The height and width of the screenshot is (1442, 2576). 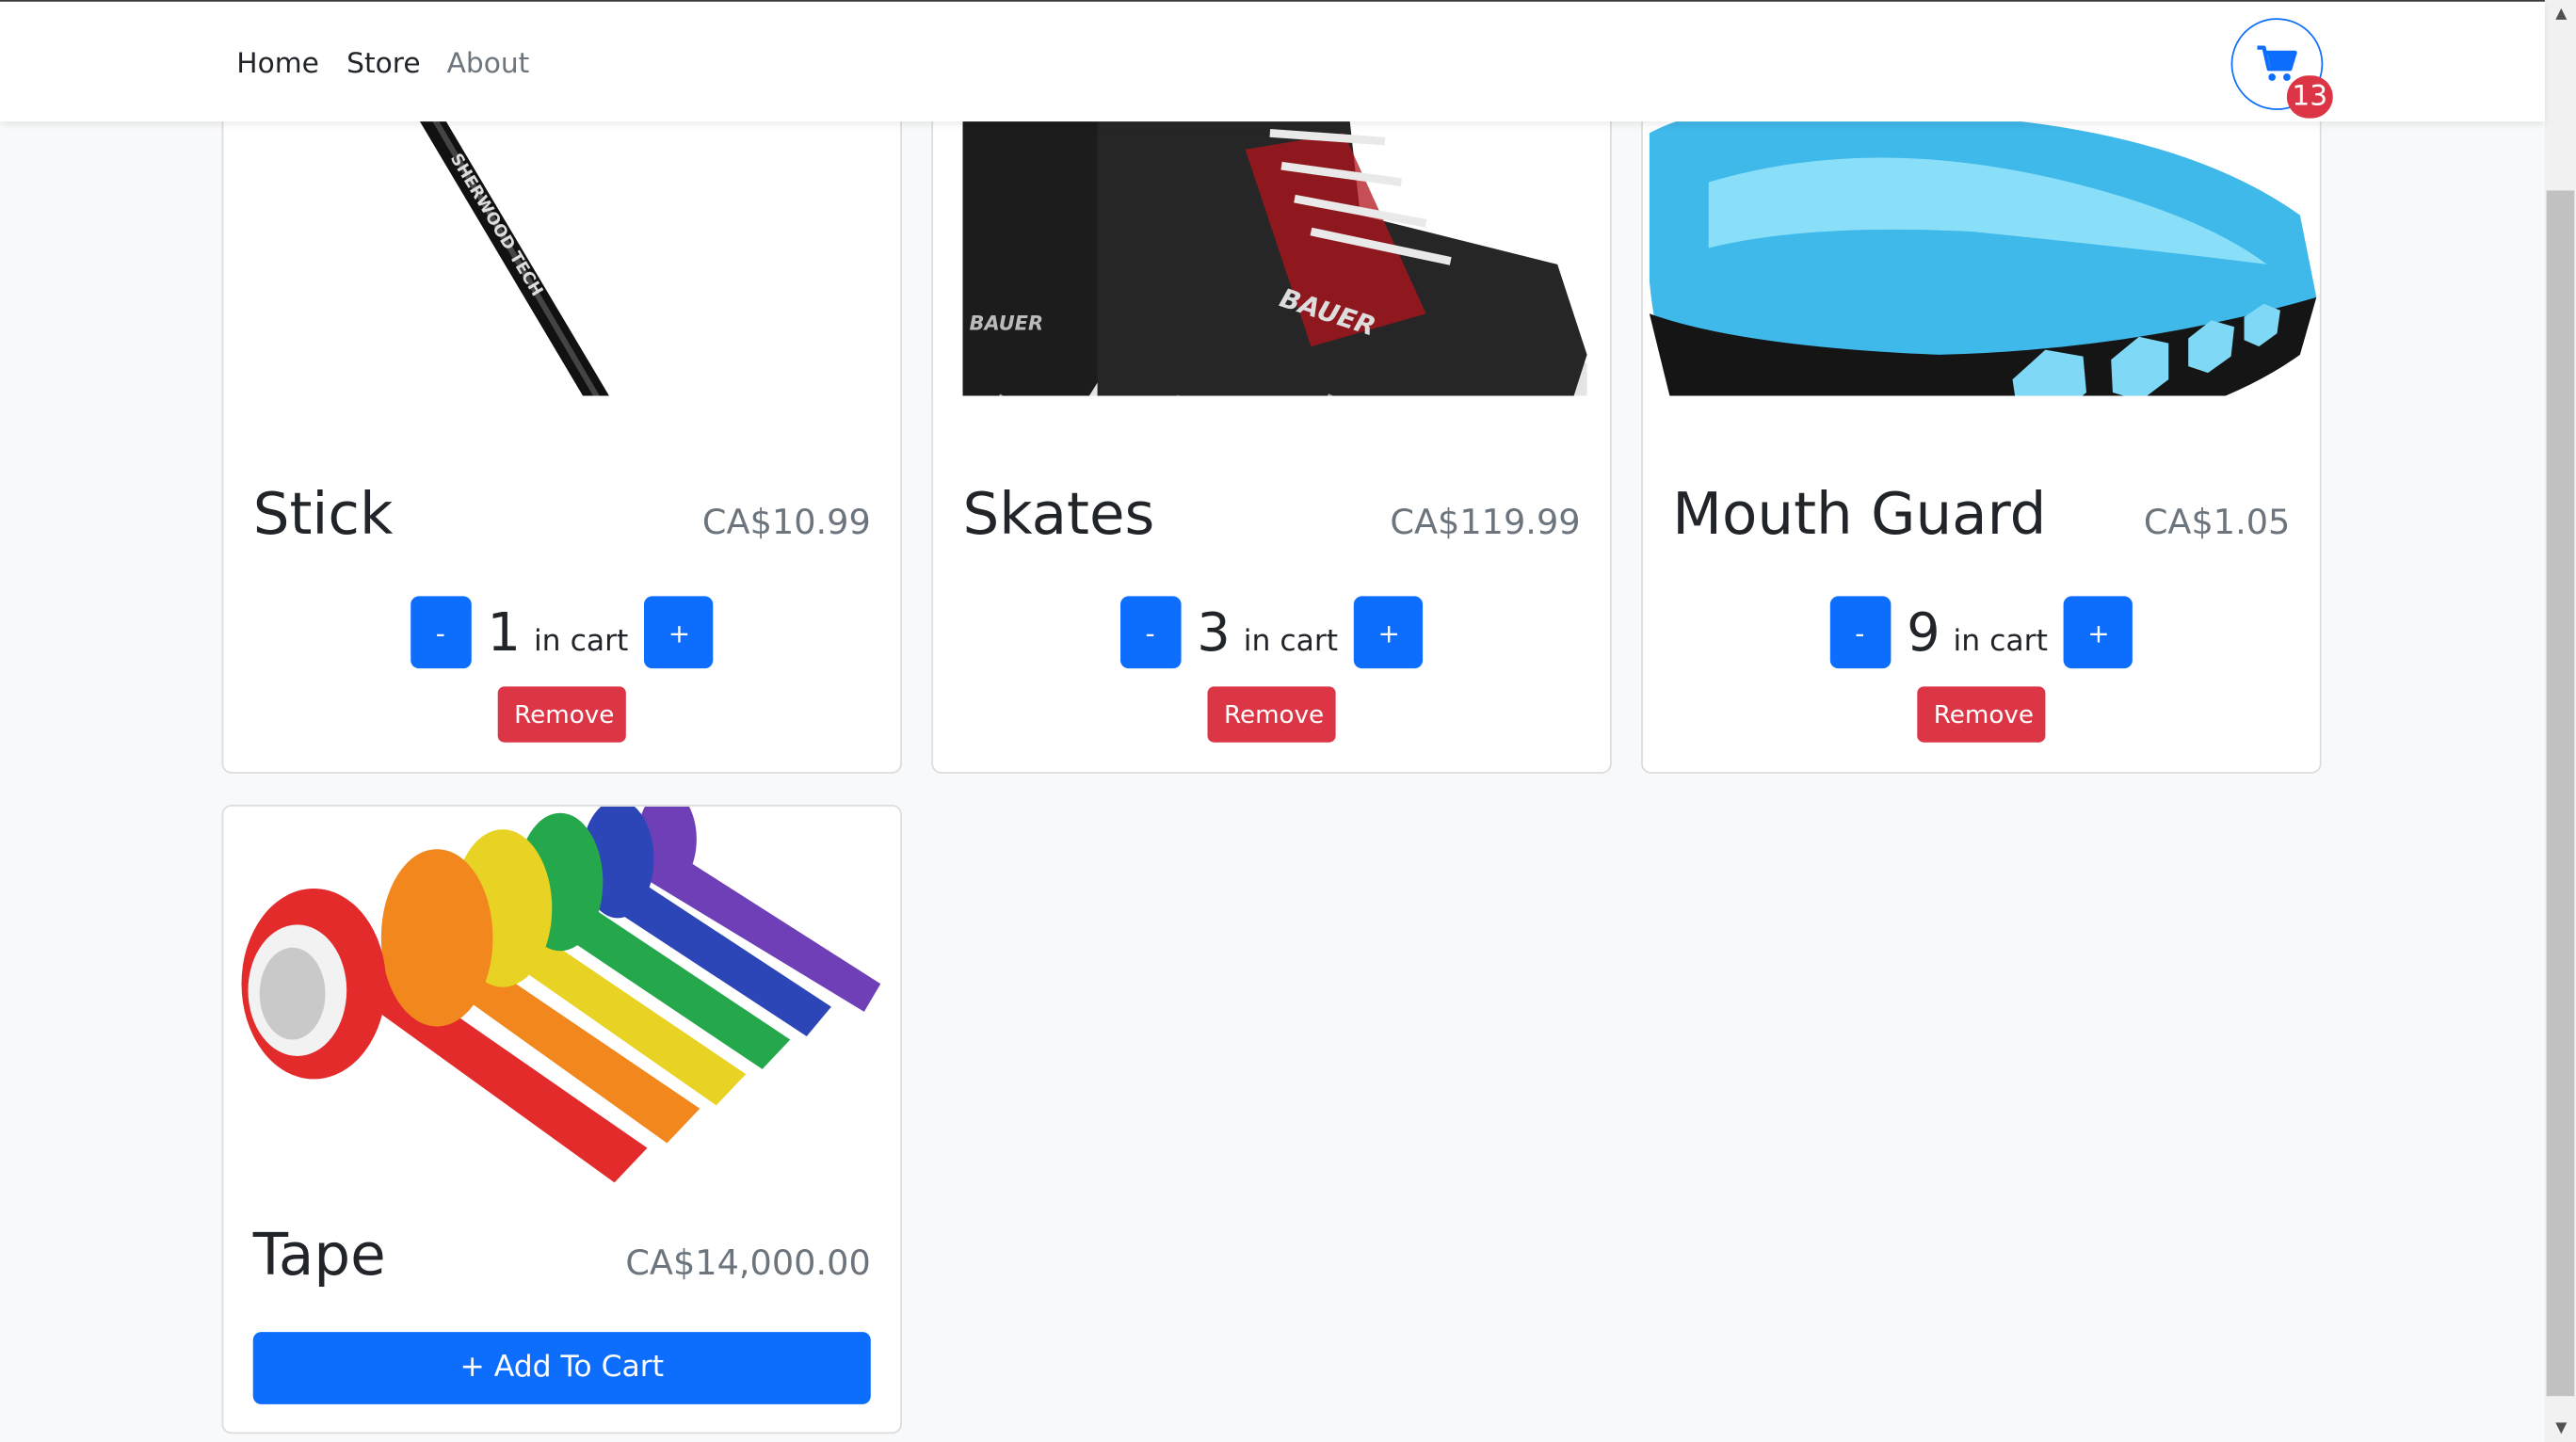 I want to click on product-price: CA$14,000.00, so click(x=748, y=1262).